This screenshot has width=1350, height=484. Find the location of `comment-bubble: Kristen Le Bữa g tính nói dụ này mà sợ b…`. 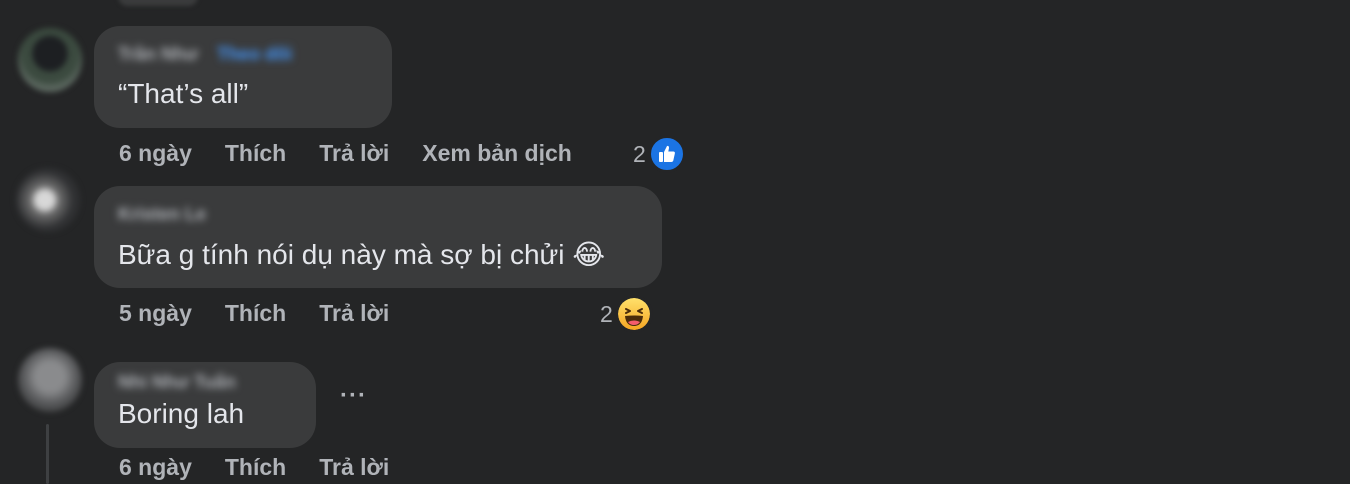

comment-bubble: Kristen Le Bữa g tính nói dụ này mà sợ b… is located at coordinates (378, 237).